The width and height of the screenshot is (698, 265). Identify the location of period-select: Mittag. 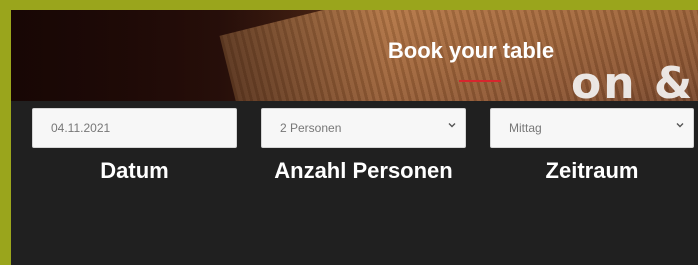
(592, 128).